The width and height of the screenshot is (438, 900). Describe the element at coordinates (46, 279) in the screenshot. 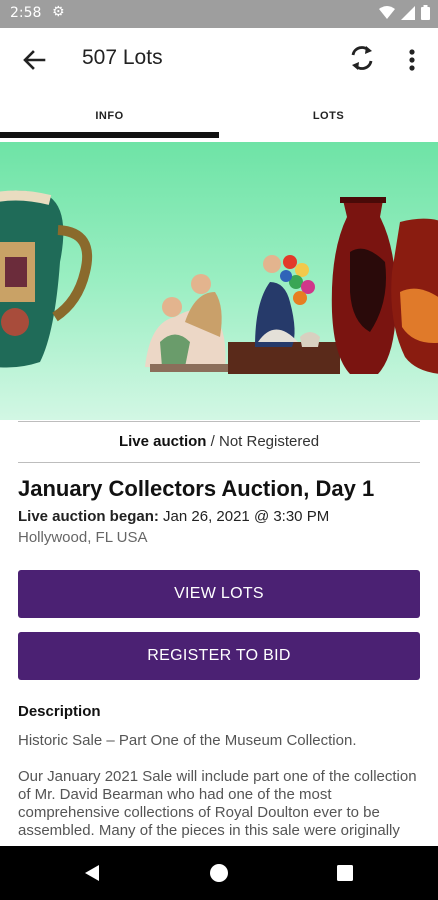

I see `character-jug-image` at that location.